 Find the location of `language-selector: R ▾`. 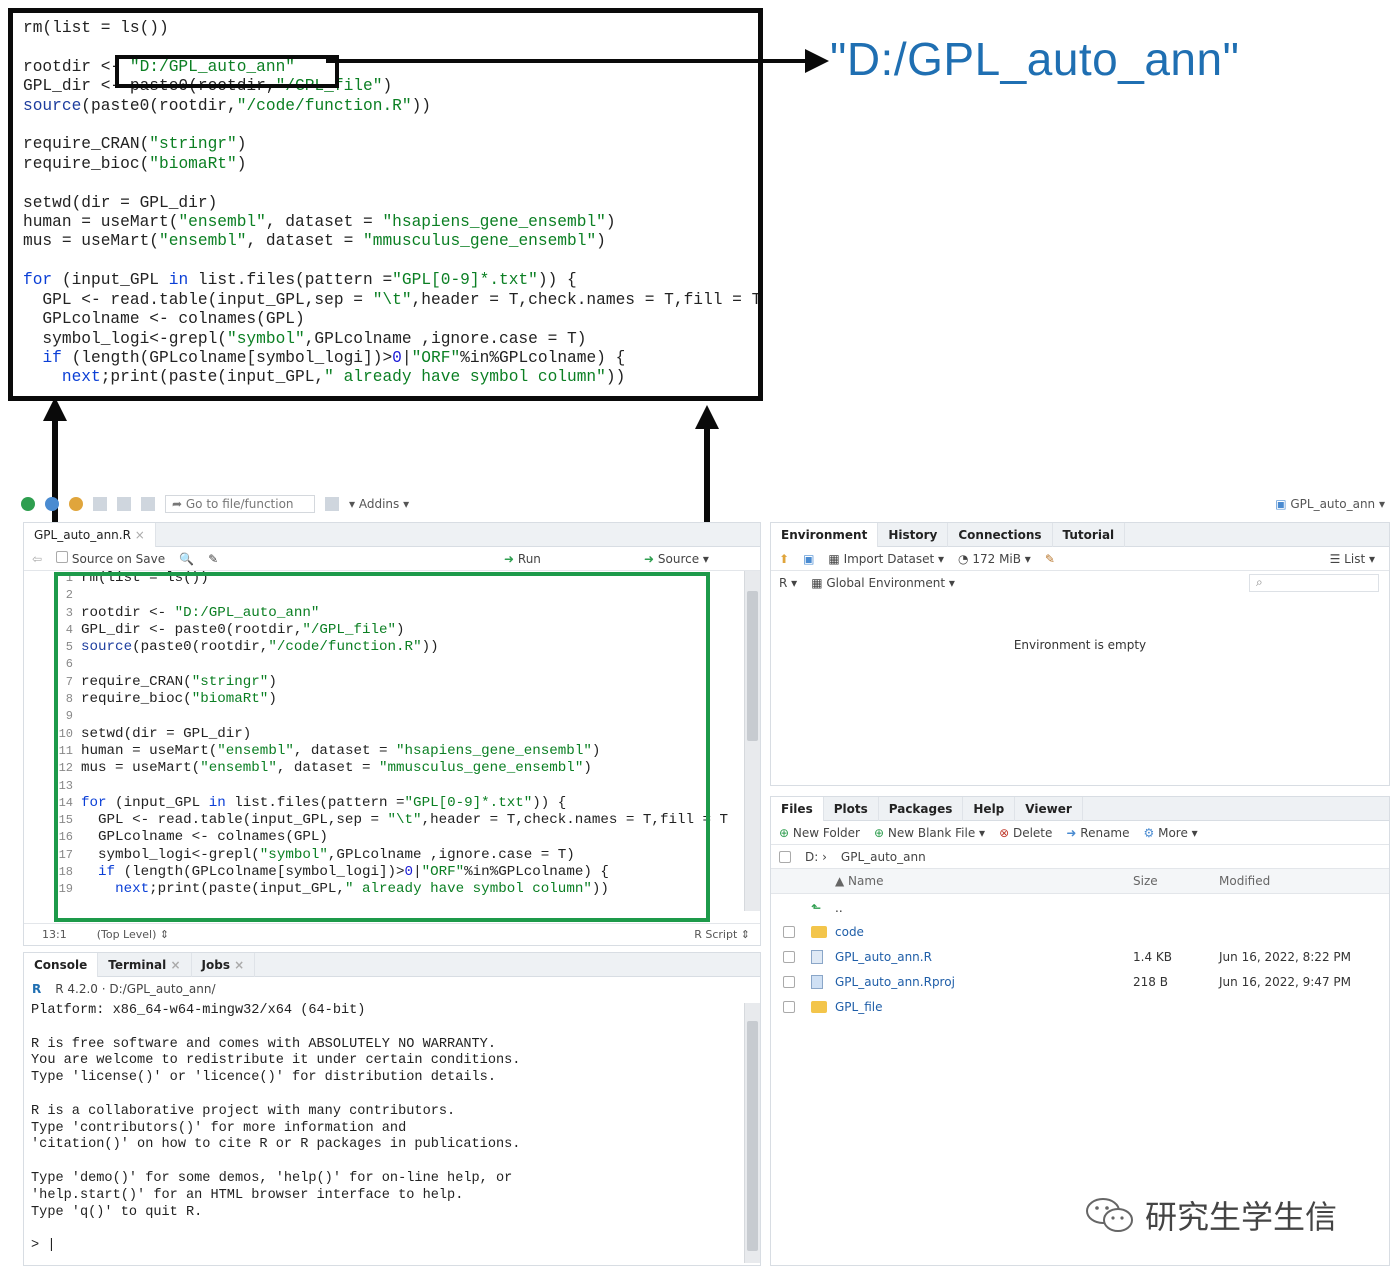

language-selector: R ▾ is located at coordinates (788, 583).